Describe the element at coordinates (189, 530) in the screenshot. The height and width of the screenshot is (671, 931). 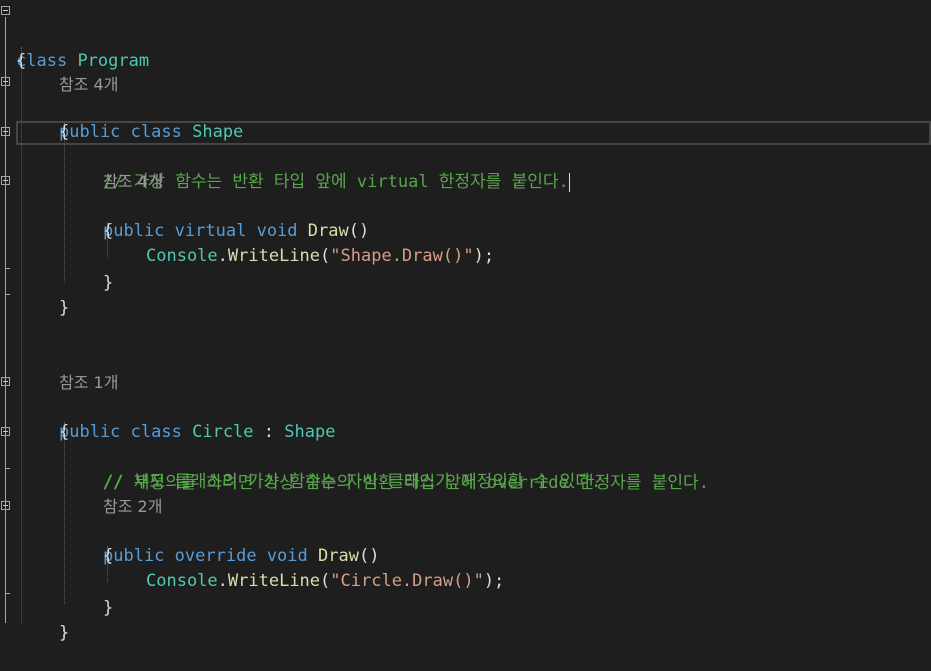
I see `code-line: public override void Draw()` at that location.